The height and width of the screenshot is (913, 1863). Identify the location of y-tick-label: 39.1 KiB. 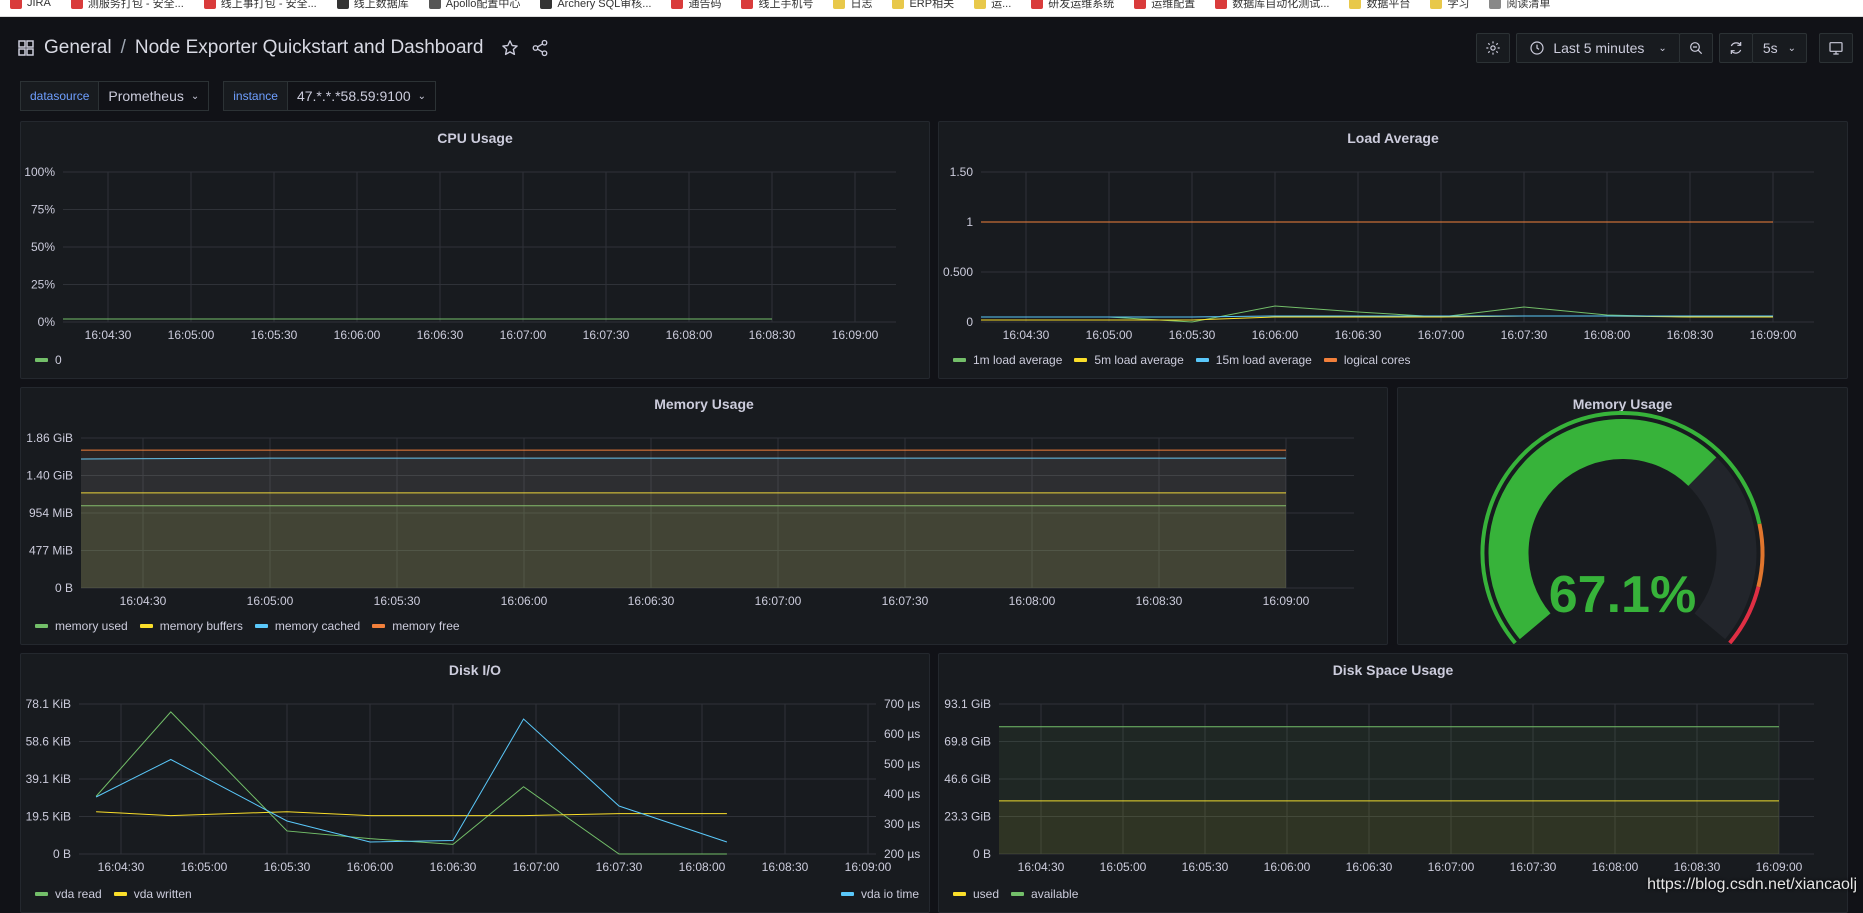
(48, 779).